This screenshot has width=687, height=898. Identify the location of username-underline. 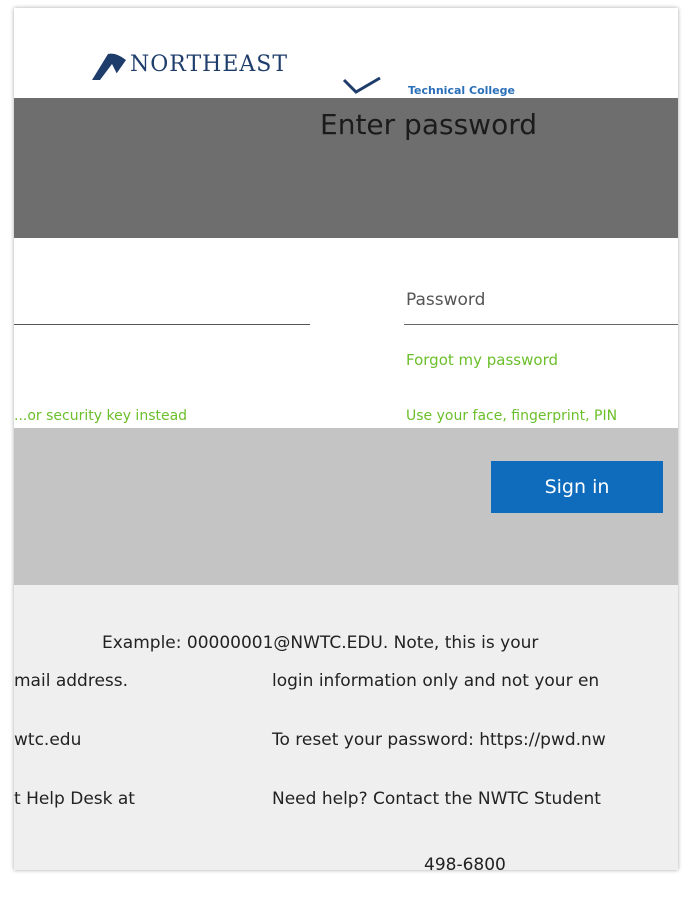
(162, 324).